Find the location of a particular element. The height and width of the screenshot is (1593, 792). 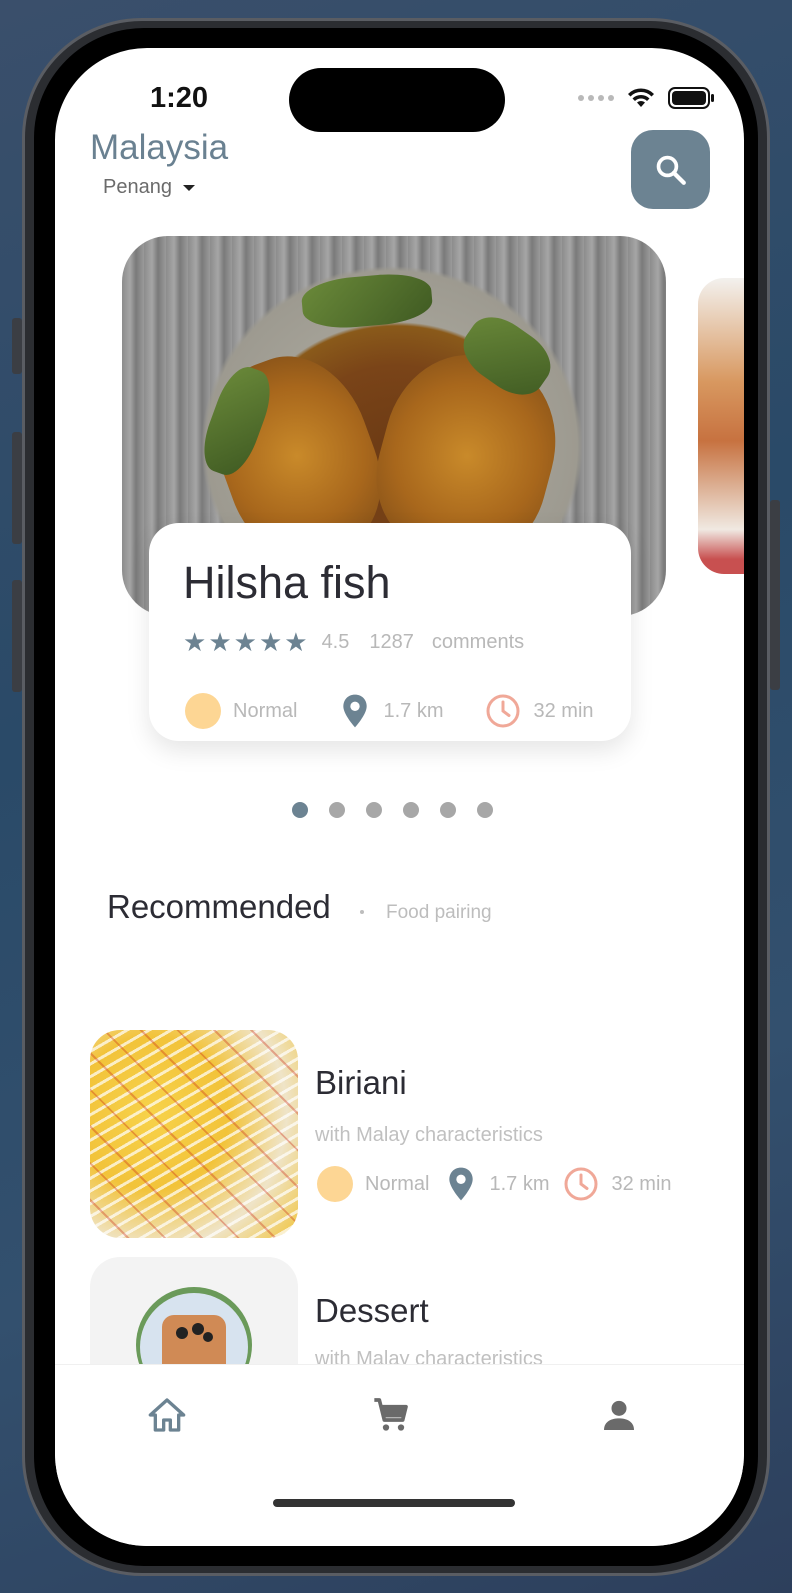

list-item-subtitle: with Malay characteristics is located at coordinates (429, 1135).